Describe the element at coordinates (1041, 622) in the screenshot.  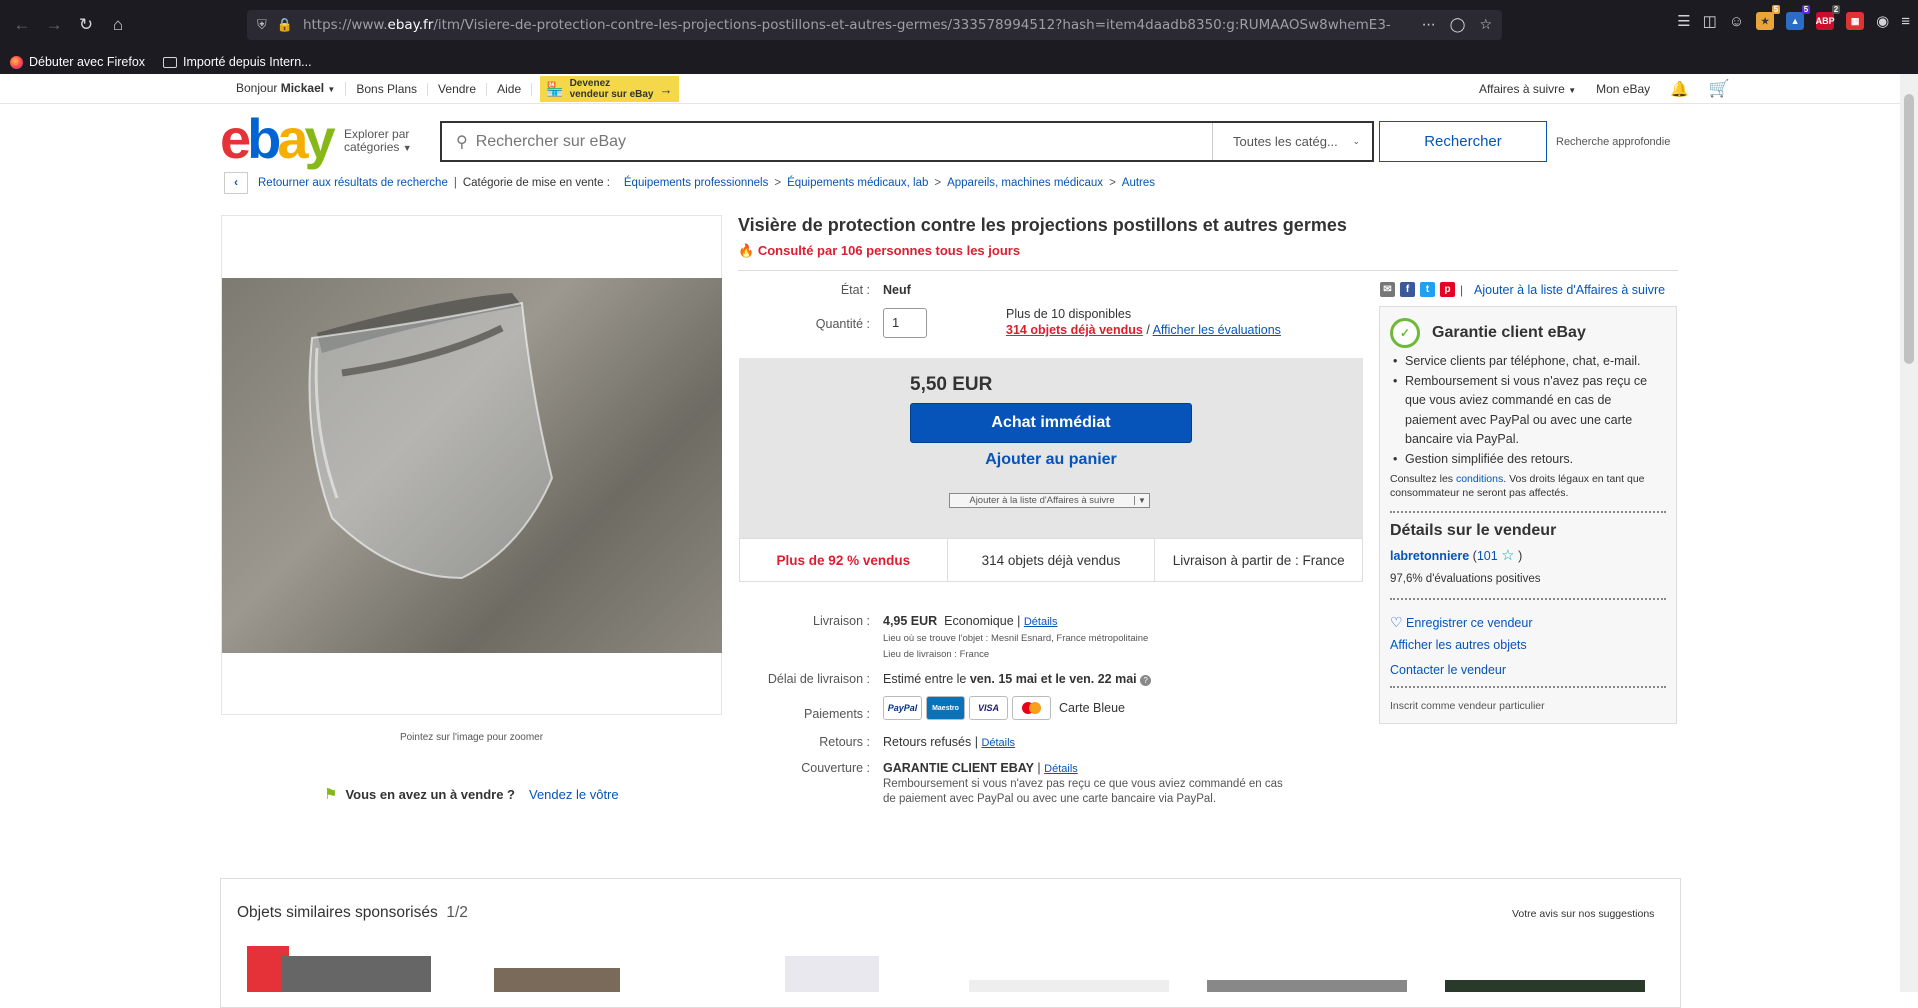
I see `shipping-details-link: Détails` at that location.